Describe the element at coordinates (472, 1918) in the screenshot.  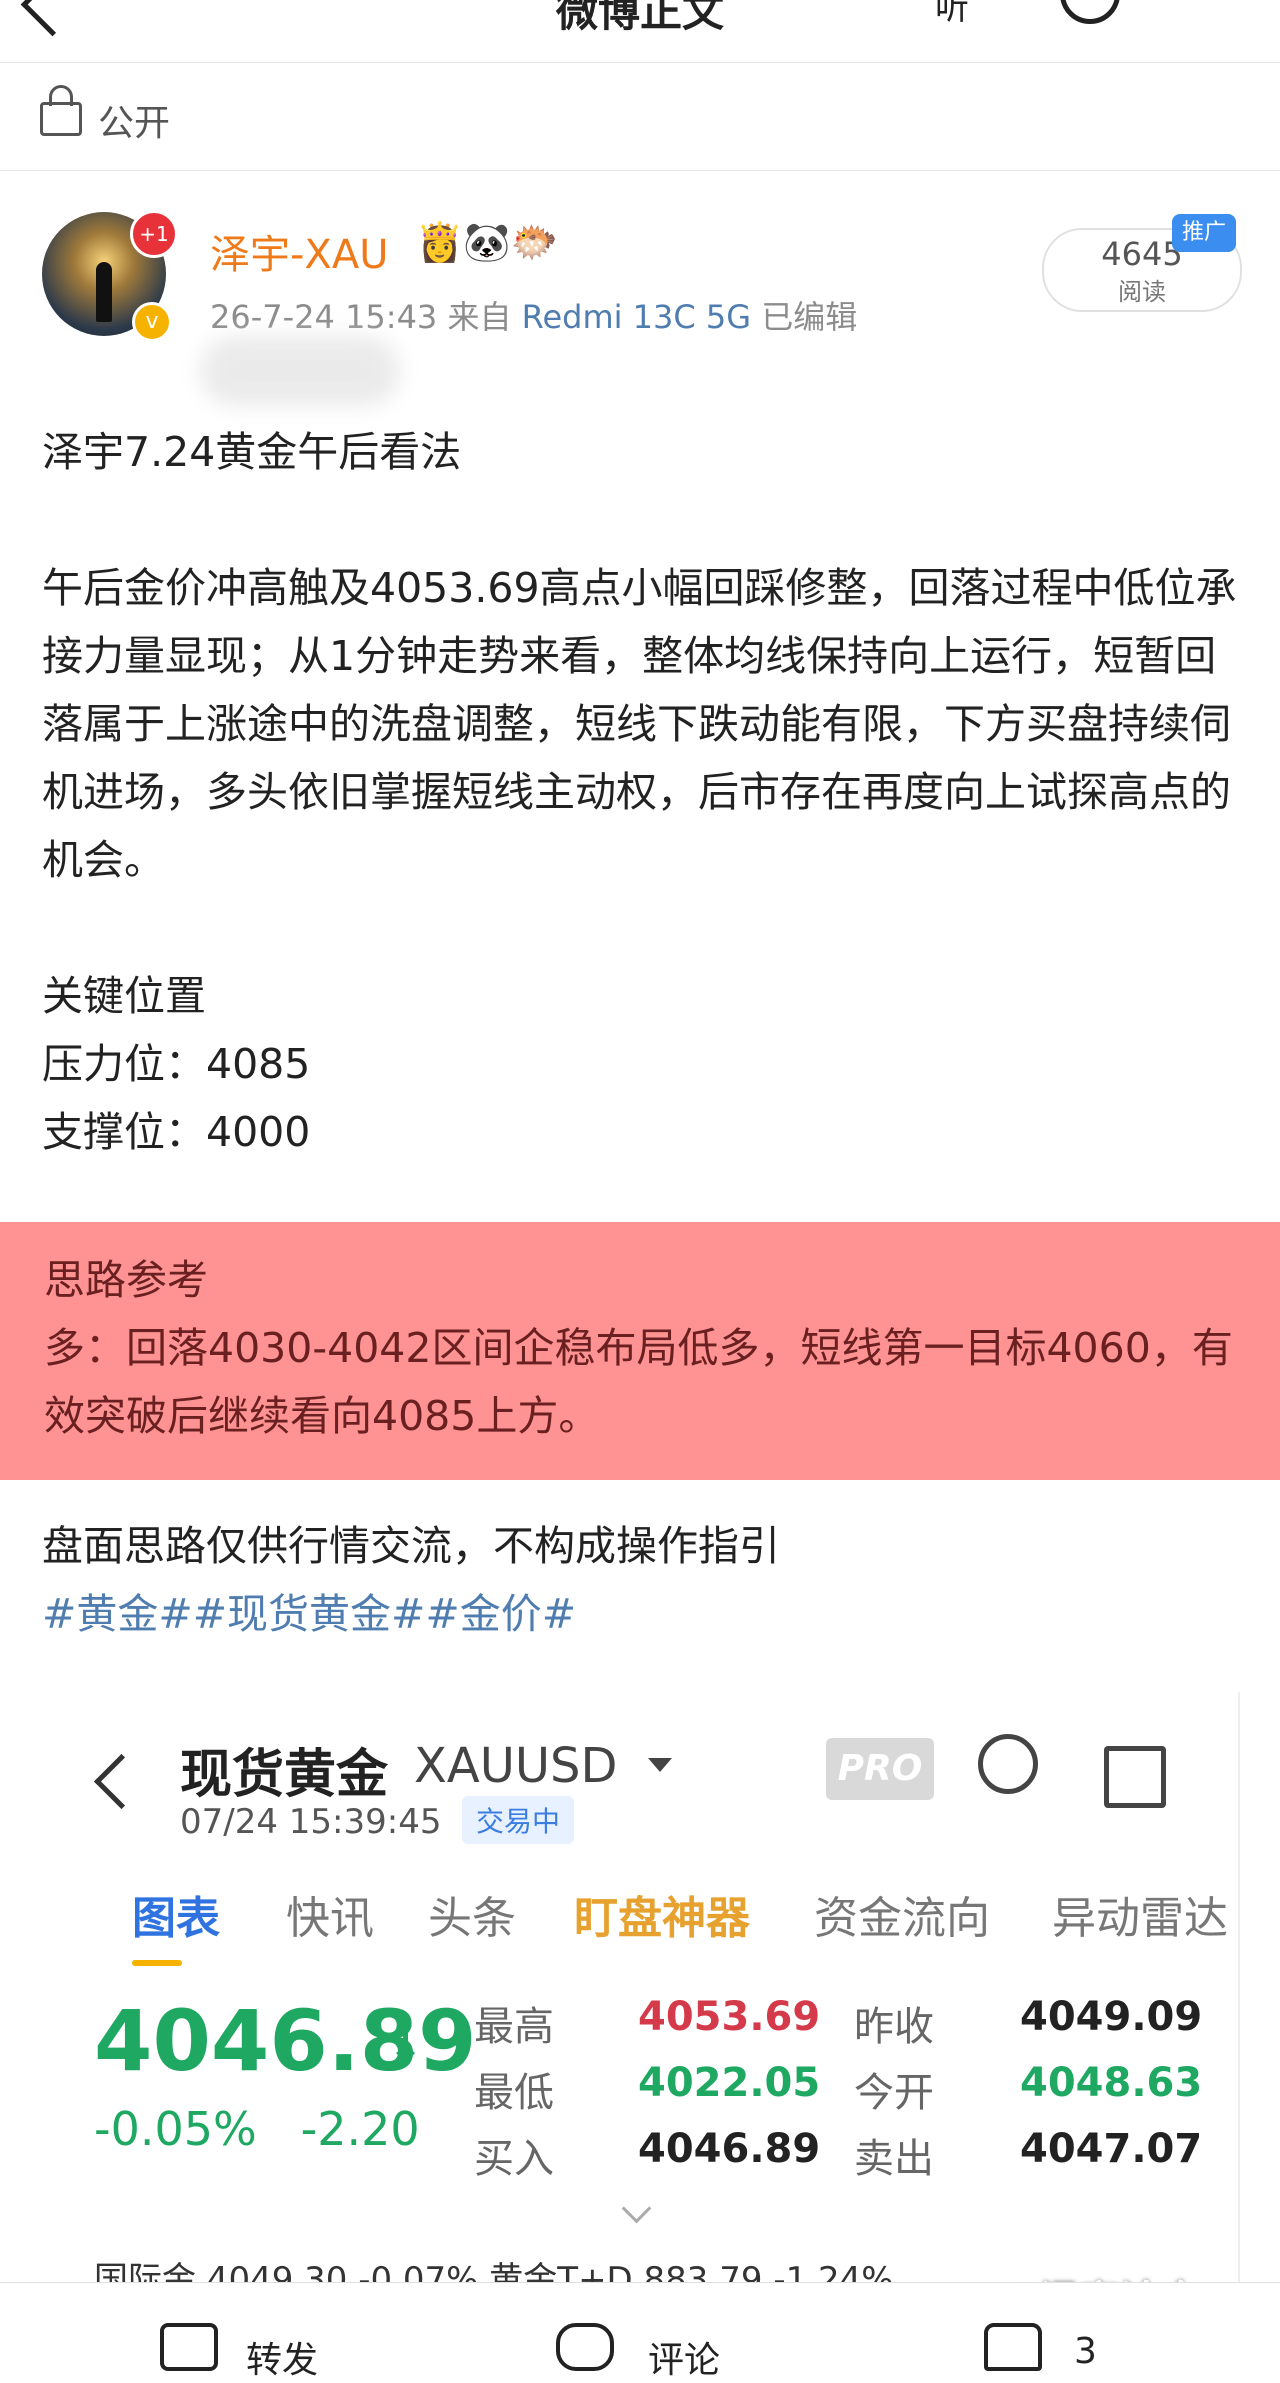
I see `embed-tab-headlines: 头条` at that location.